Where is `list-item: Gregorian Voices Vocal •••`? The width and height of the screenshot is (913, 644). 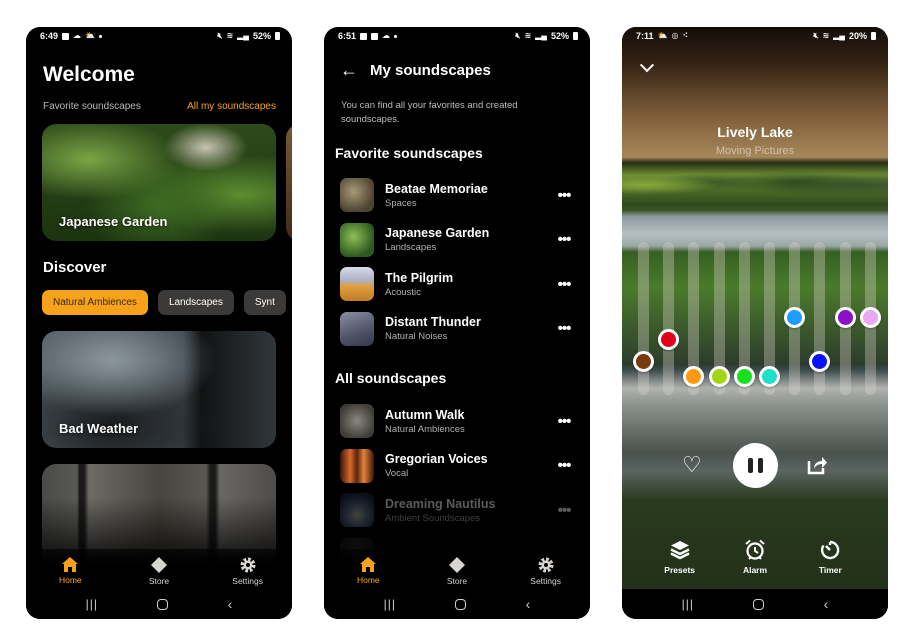
list-item: Gregorian Voices Vocal ••• is located at coordinates (458, 466).